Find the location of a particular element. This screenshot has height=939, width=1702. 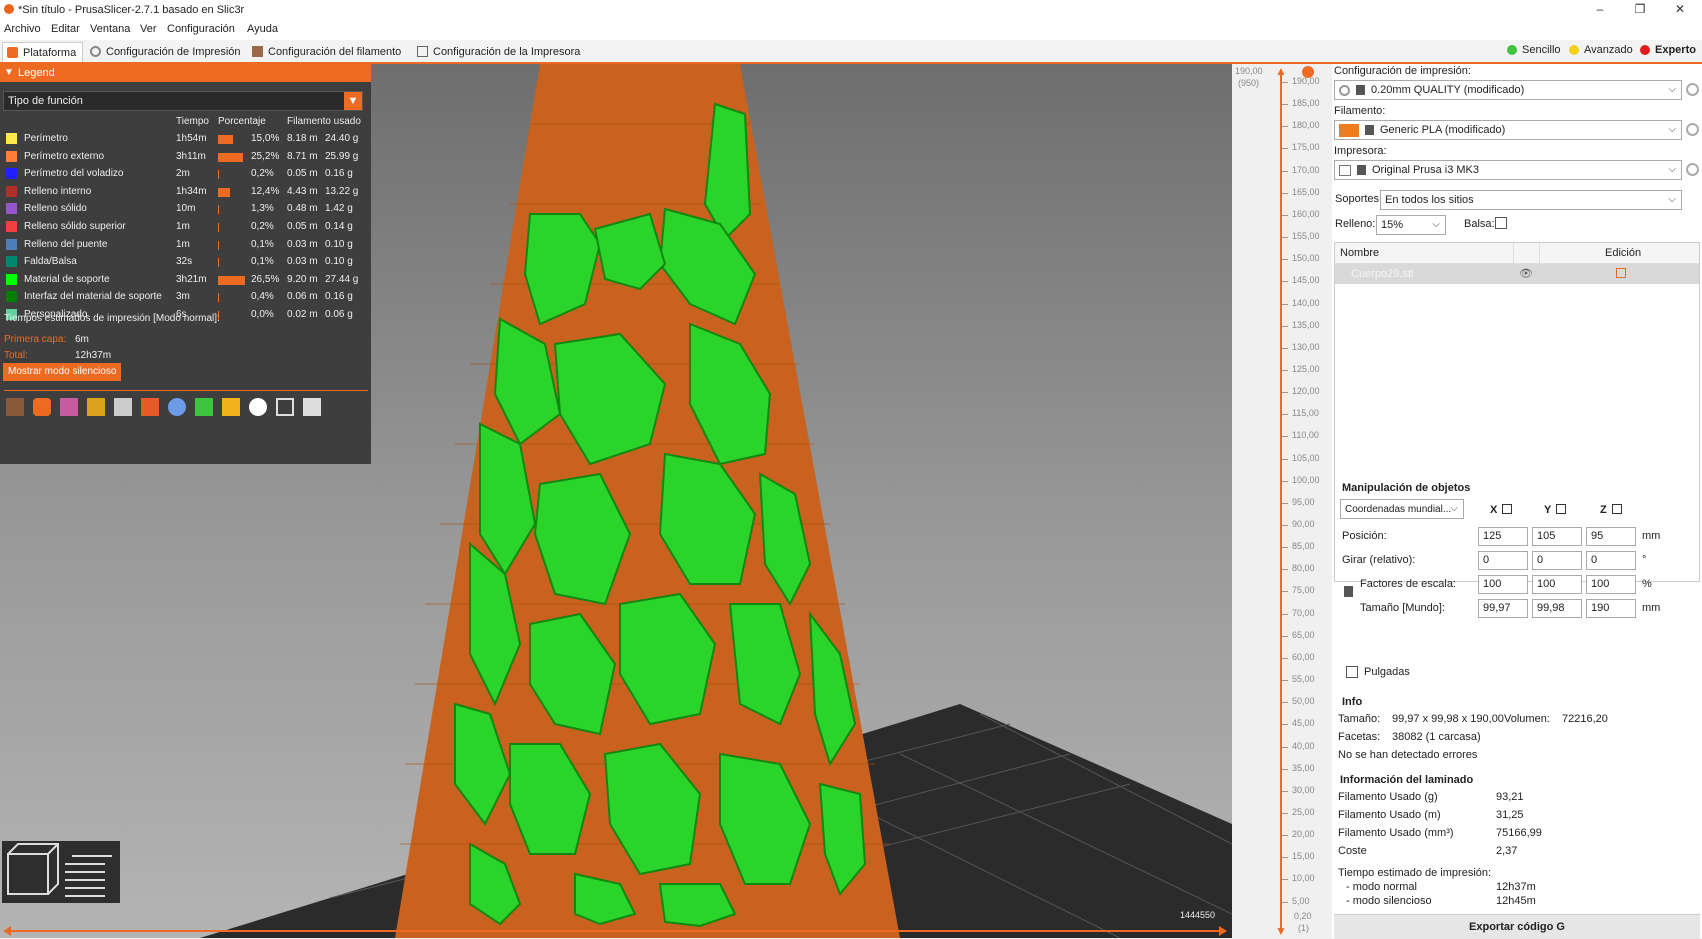

filament-value: Generic PLA (modificado) is located at coordinates (1443, 130).